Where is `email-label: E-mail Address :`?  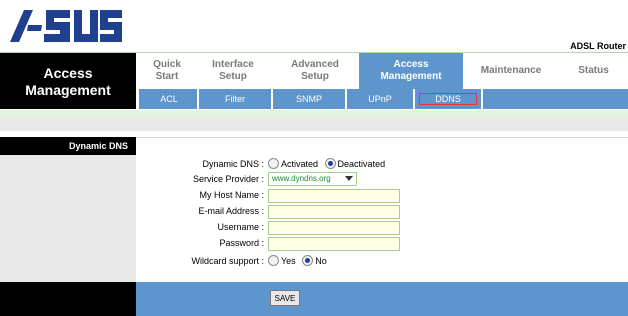
email-label: E-mail Address : is located at coordinates (231, 211).